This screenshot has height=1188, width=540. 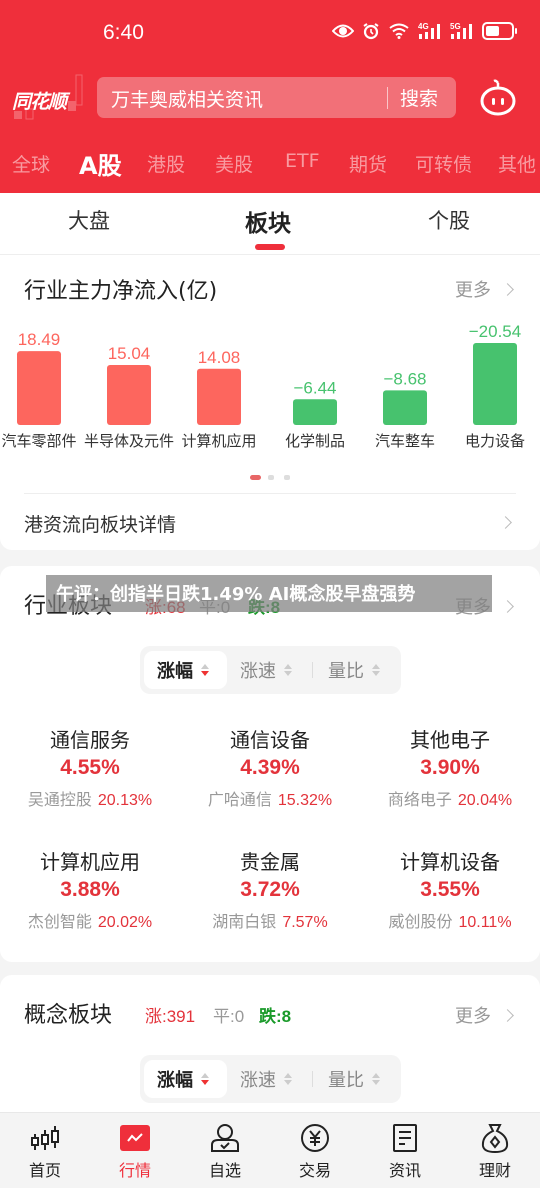 I want to click on nav-trade: 交易, so click(x=315, y=1151).